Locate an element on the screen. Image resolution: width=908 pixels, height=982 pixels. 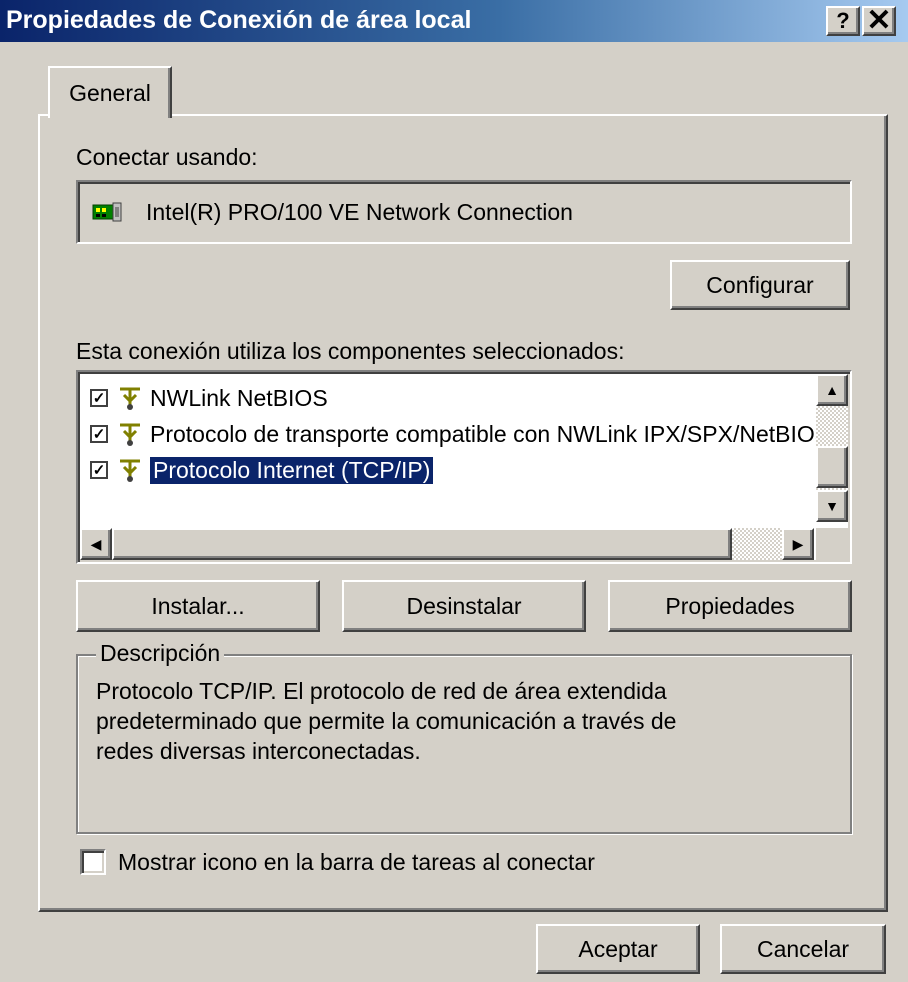
scroll-right-button: ▶ is located at coordinates (798, 544).